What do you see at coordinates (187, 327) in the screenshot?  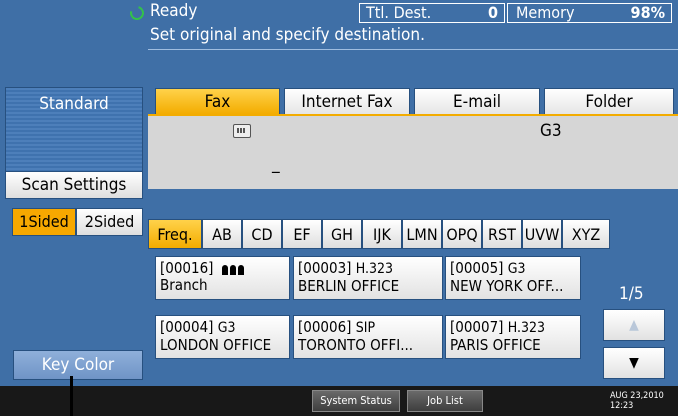 I see `destination-id: [00004]` at bounding box center [187, 327].